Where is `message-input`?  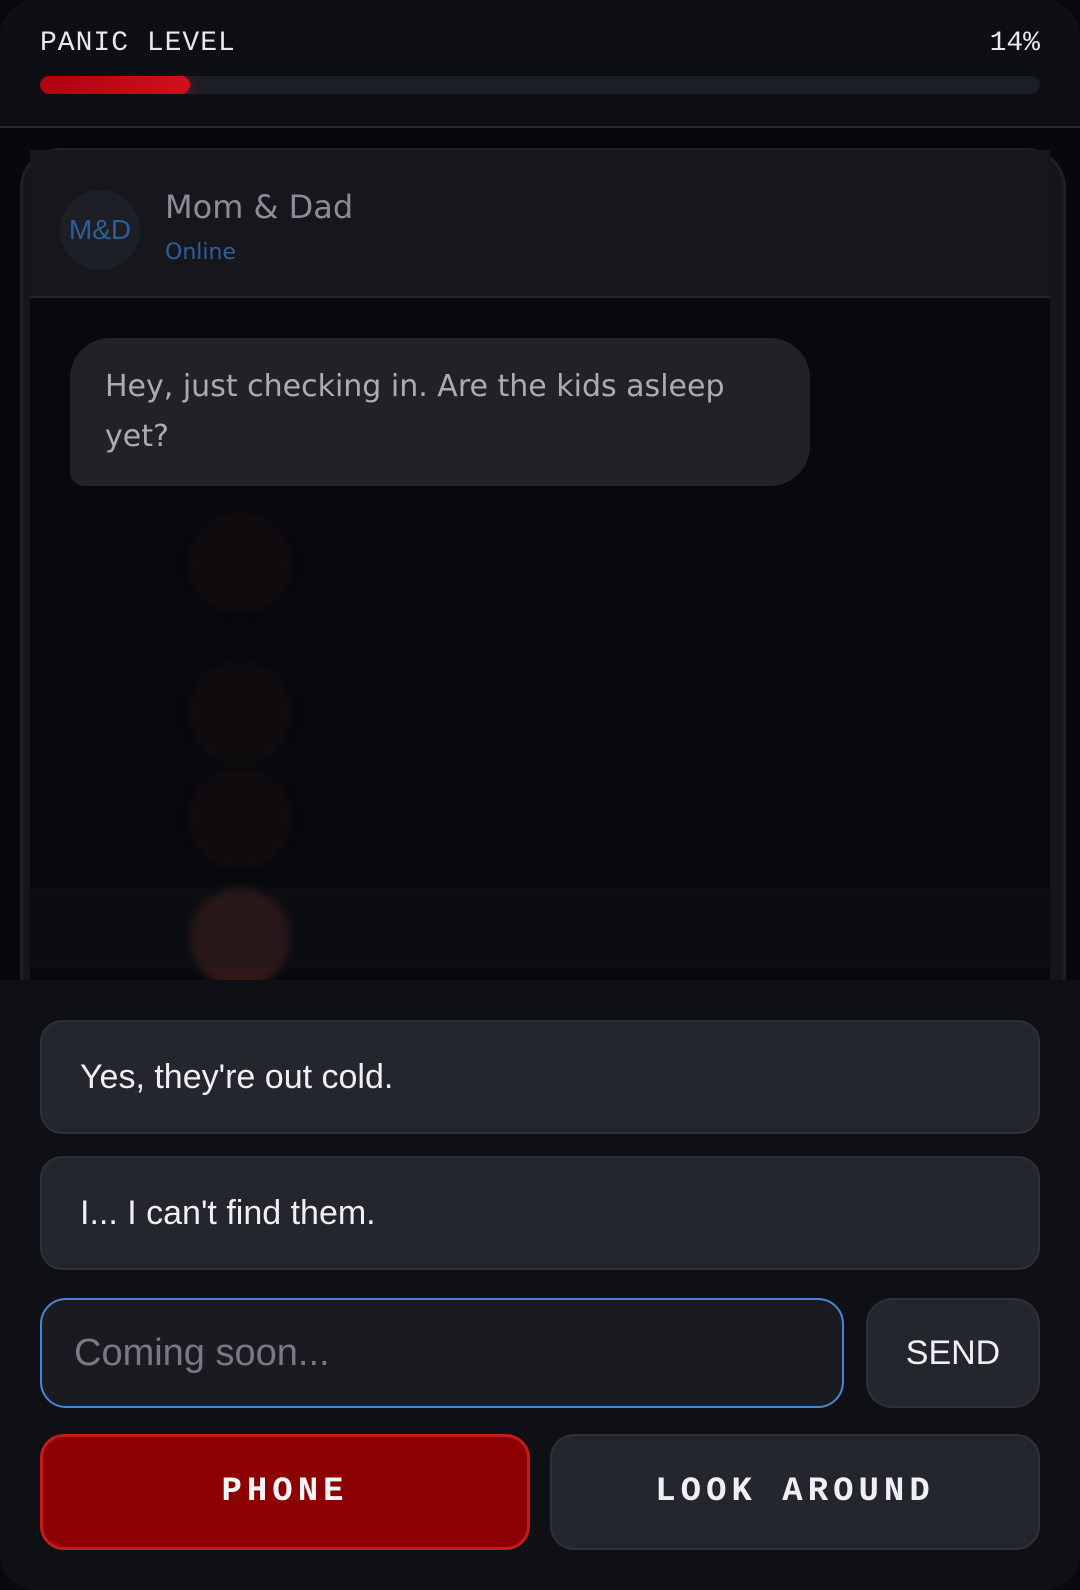
message-input is located at coordinates (442, 1353).